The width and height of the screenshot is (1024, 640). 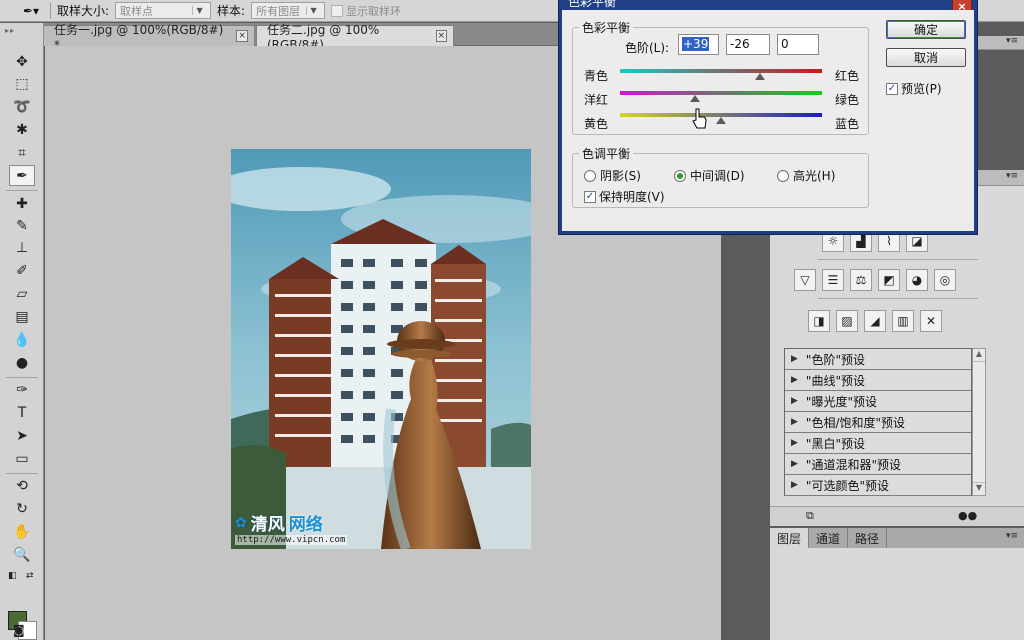 What do you see at coordinates (806, 175) in the screenshot?
I see `highlights-radio: 高光(H)` at bounding box center [806, 175].